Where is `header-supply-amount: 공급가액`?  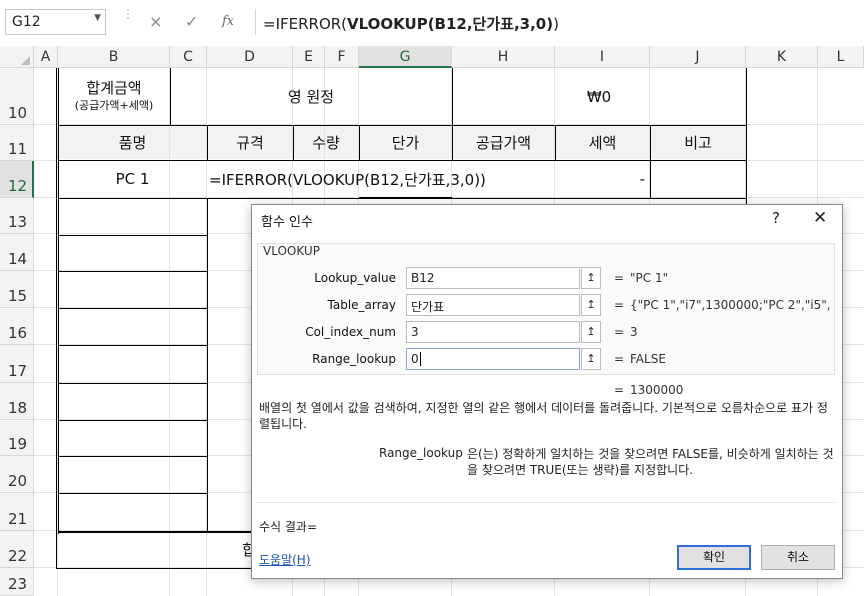
header-supply-amount: 공급가액 is located at coordinates (503, 142).